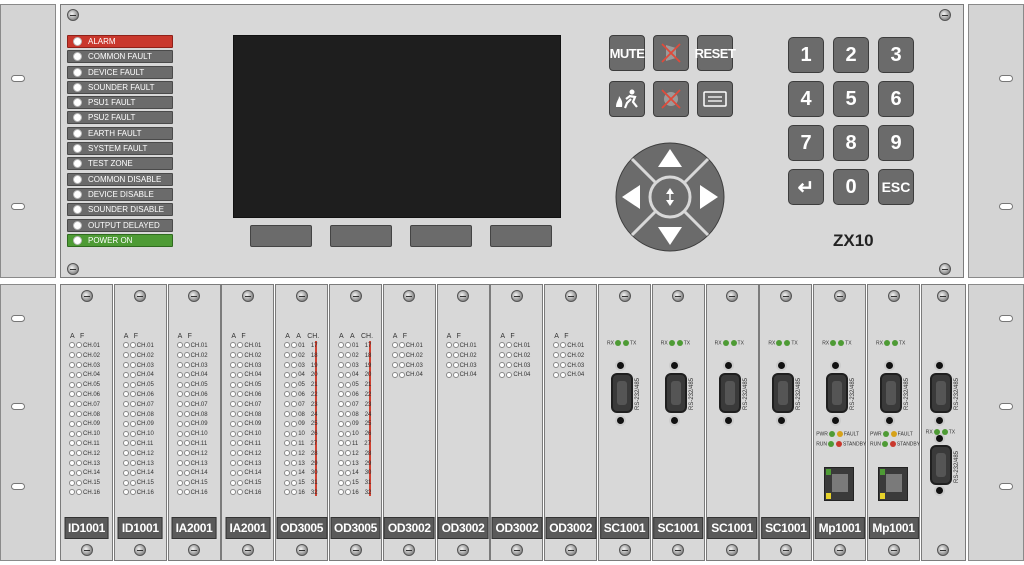  I want to click on key-1: 1, so click(806, 55).